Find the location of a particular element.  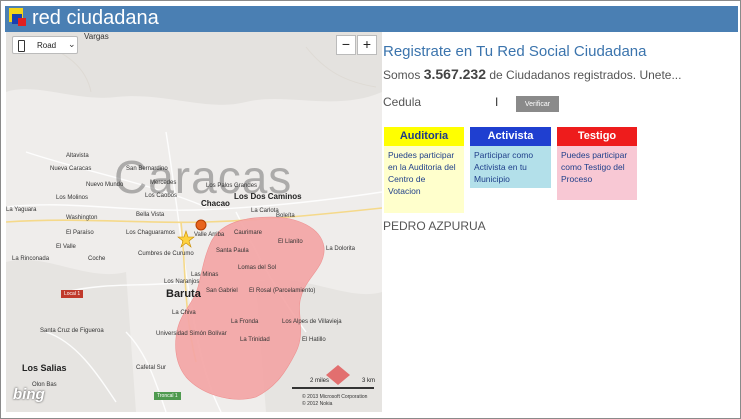

map-label-vargas: Vargas is located at coordinates (96, 36).